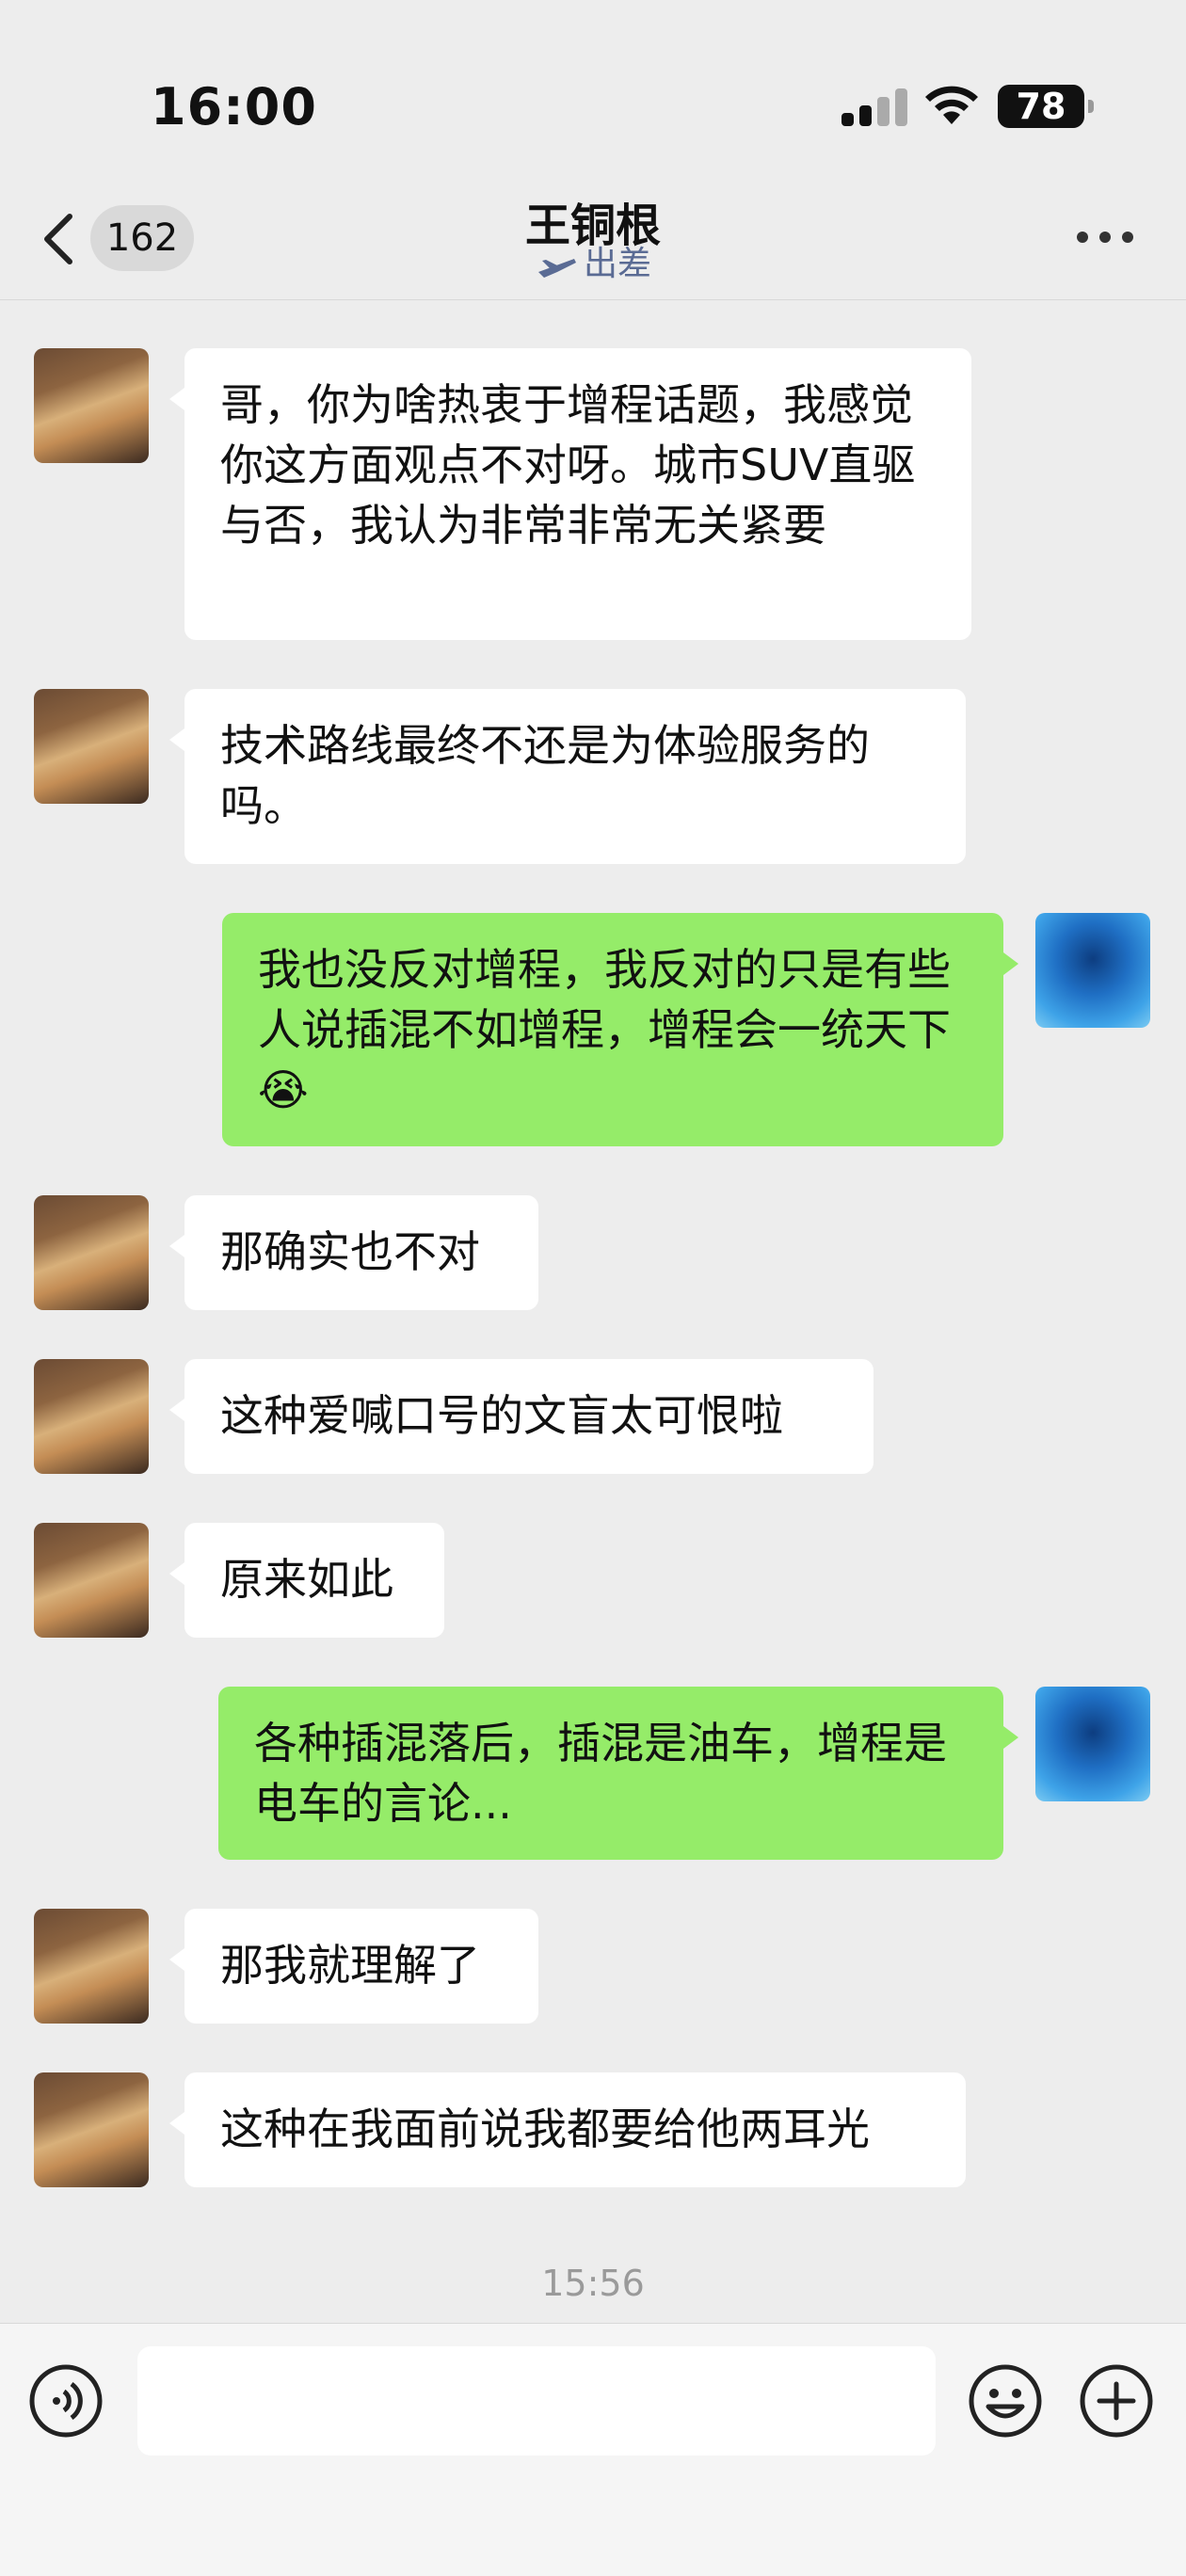 The image size is (1186, 2576). Describe the element at coordinates (1005, 2401) in the screenshot. I see `emoji-icon` at that location.